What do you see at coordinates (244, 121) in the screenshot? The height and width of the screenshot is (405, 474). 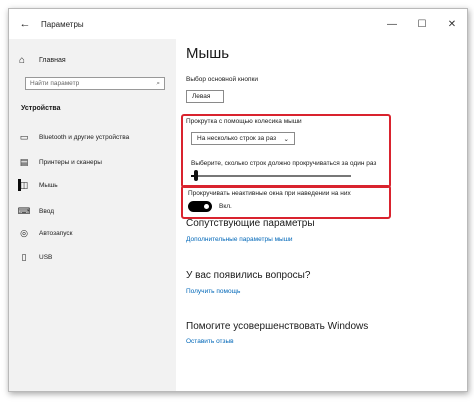 I see `wheel-label: Прокрутка с помощью колесика мыши` at bounding box center [244, 121].